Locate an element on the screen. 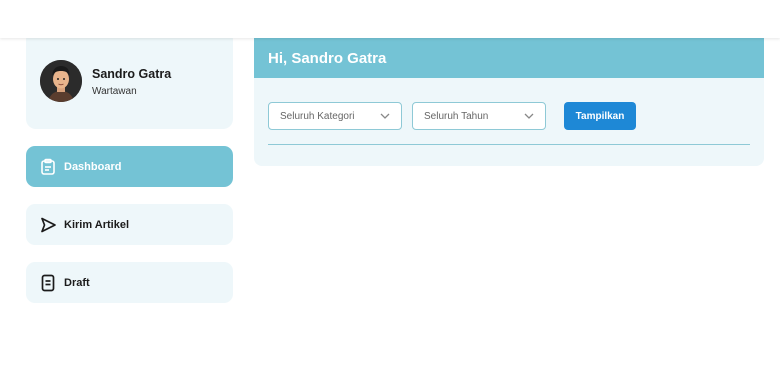  year-select-value: Seluruh Tahun is located at coordinates (456, 116).